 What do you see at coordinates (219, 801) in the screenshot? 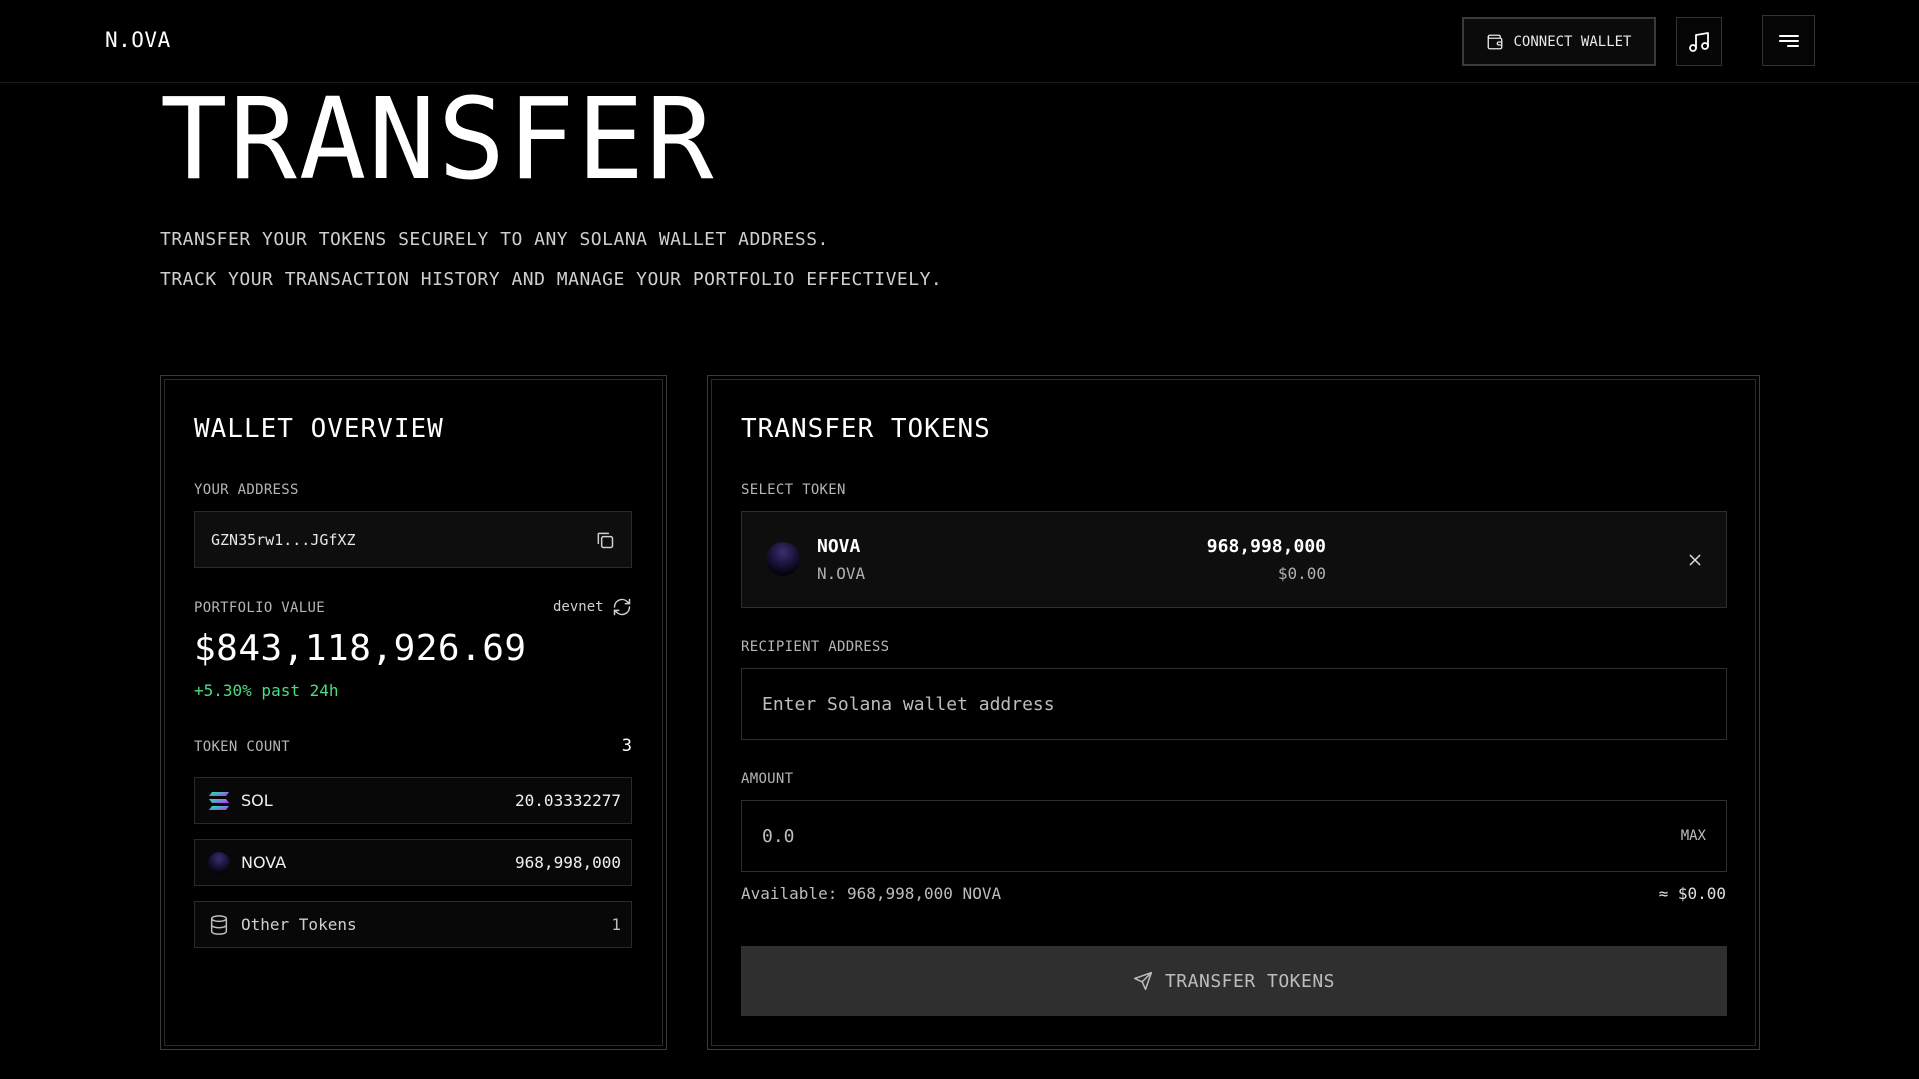
I see `solana-icon` at bounding box center [219, 801].